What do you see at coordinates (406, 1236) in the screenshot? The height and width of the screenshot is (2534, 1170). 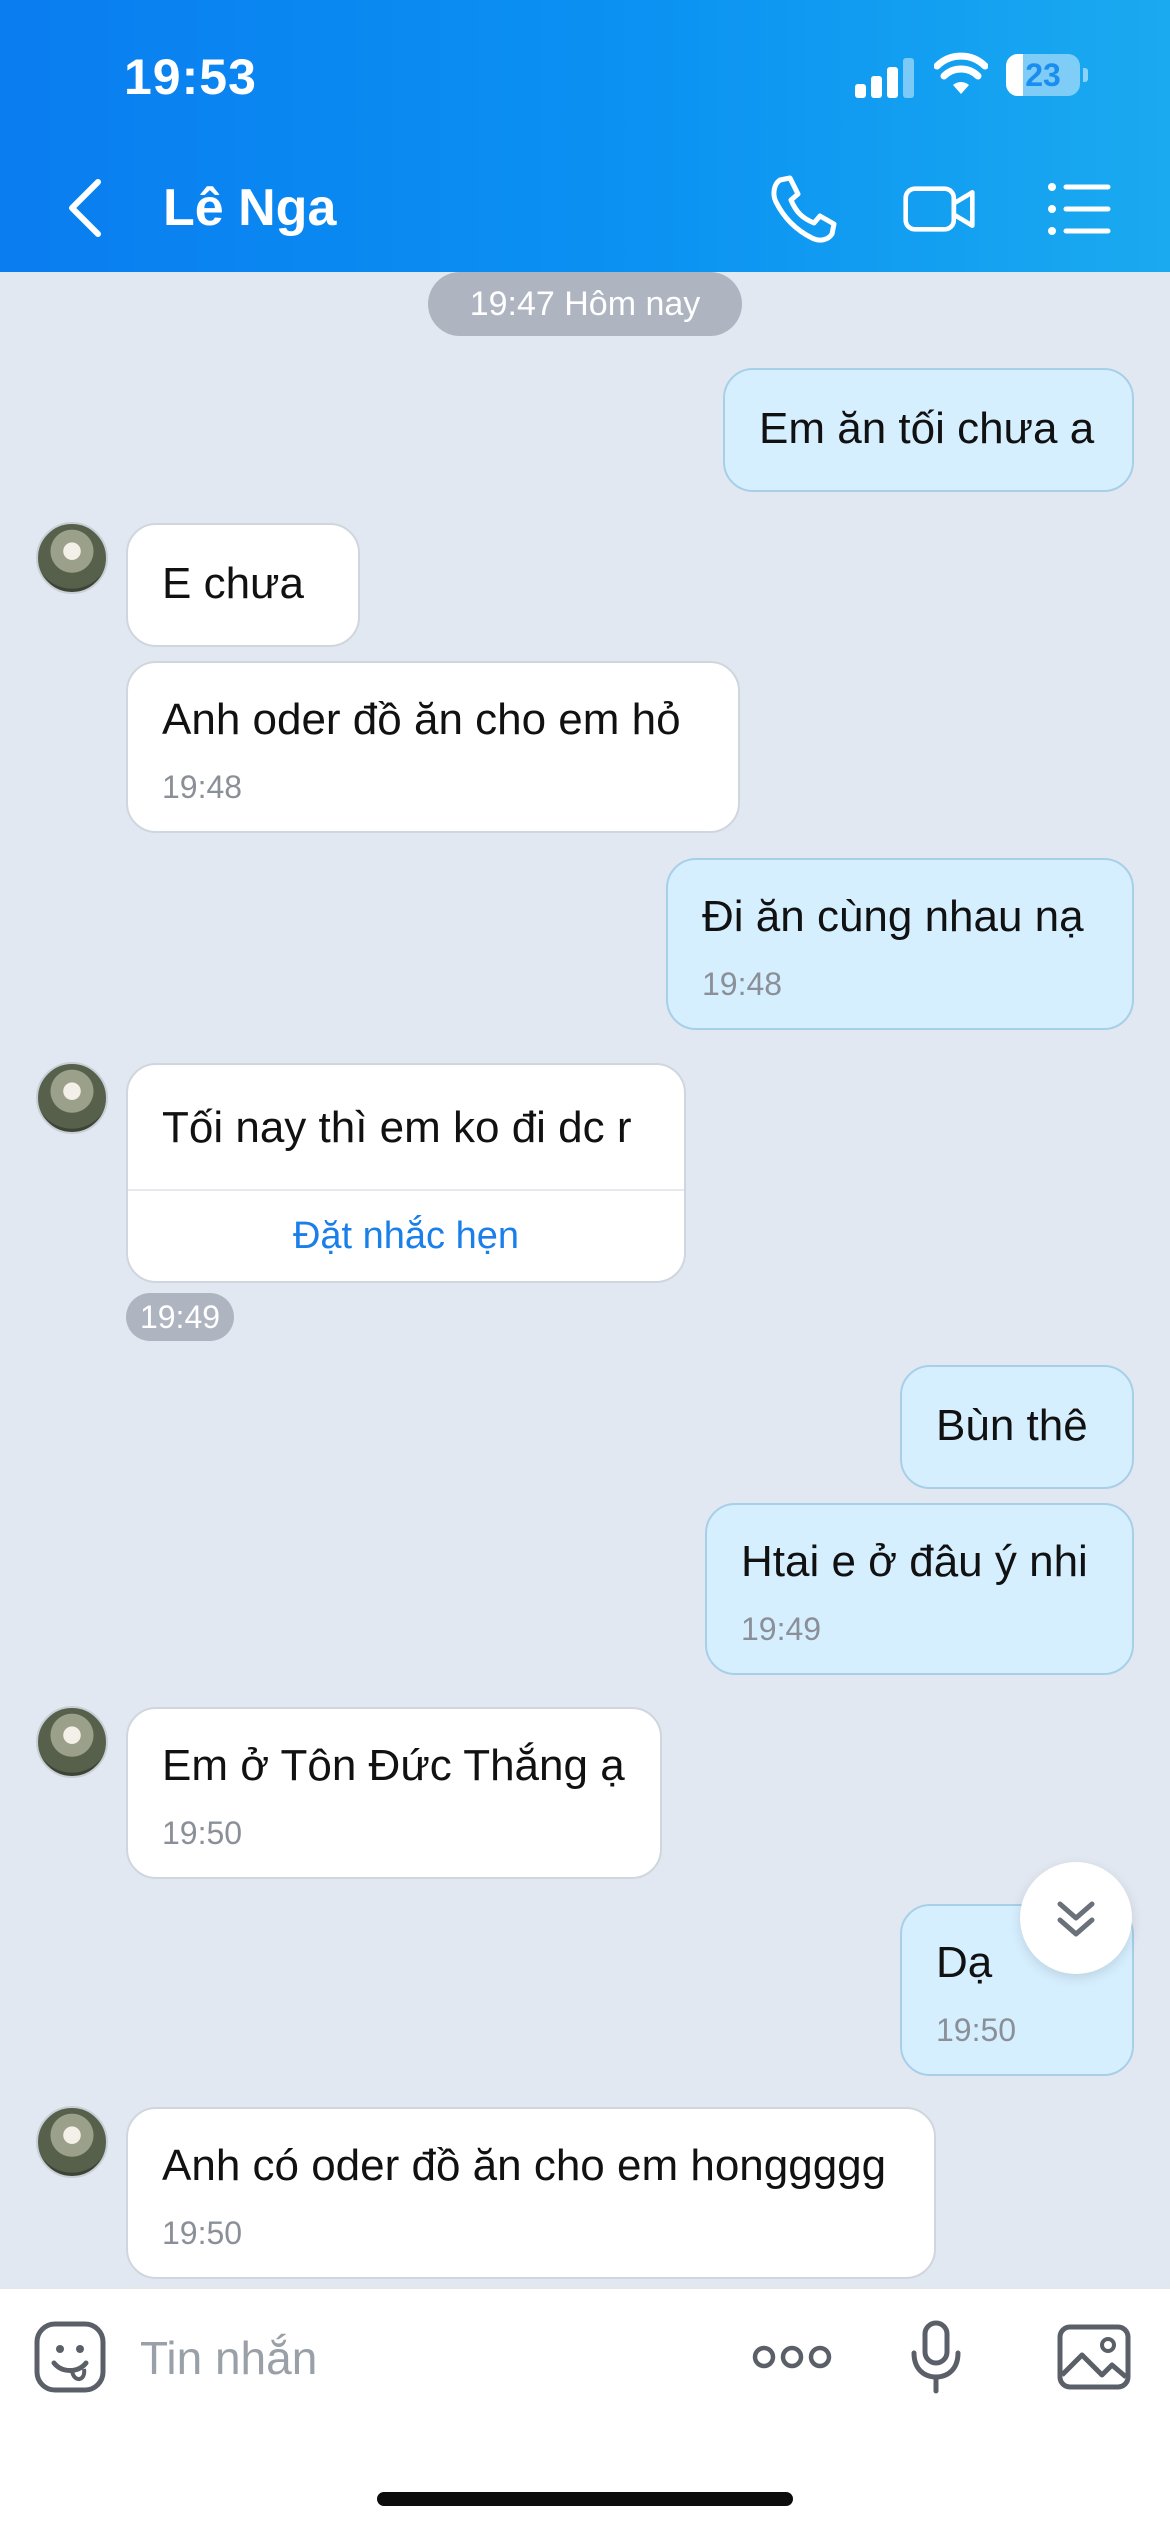 I see `set-reminder-button: Đặt nhắc hẹn` at bounding box center [406, 1236].